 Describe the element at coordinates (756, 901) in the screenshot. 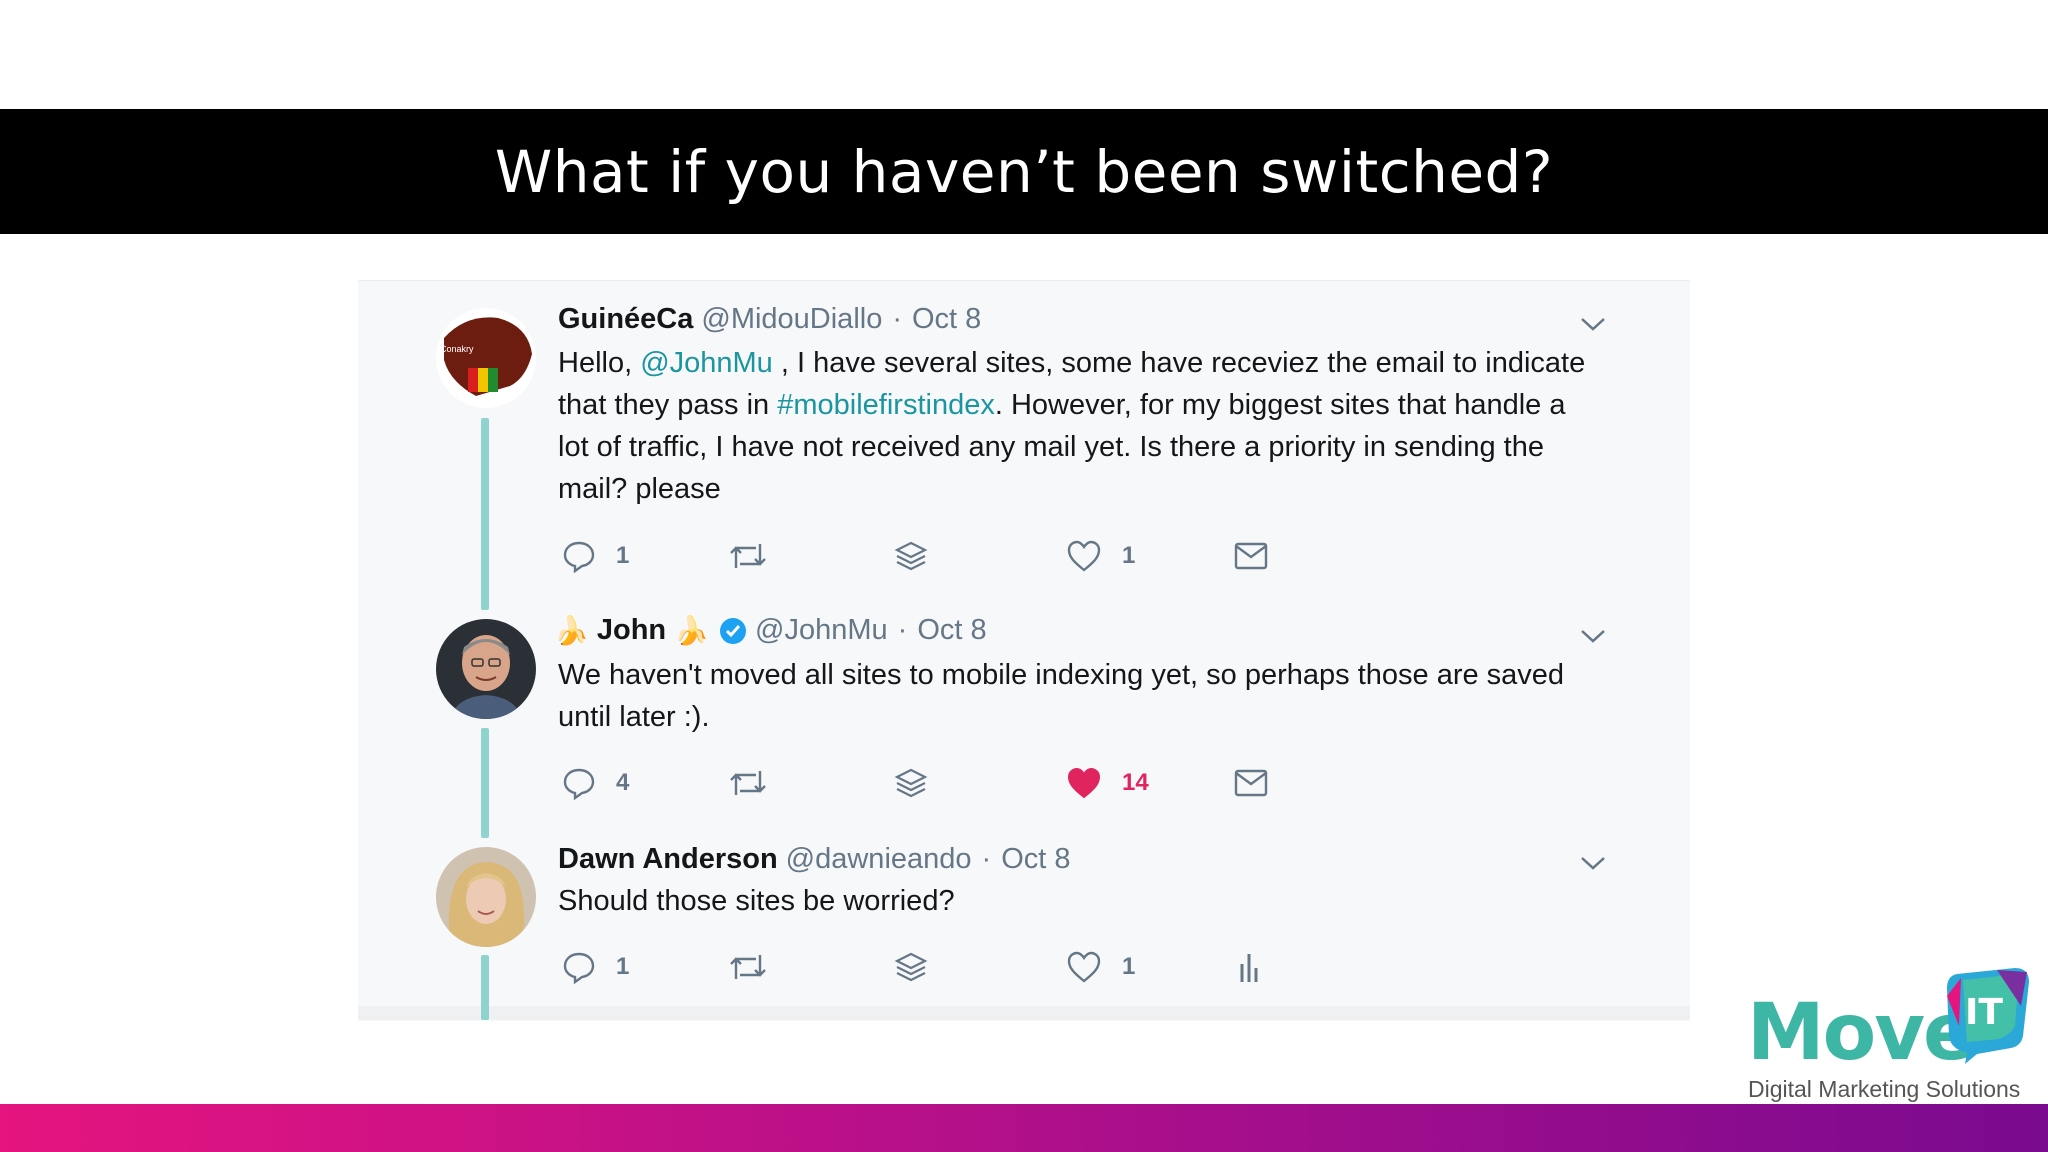

I see `tweet-body: Should those sites be worried?` at that location.